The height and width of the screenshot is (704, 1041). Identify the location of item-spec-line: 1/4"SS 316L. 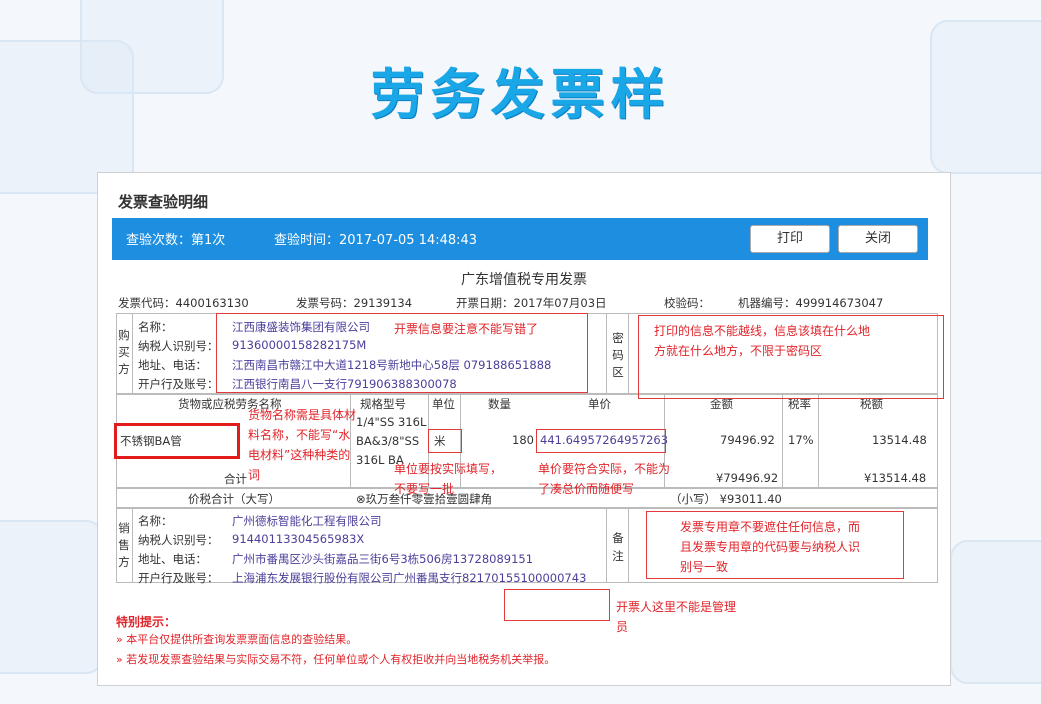
(391, 422).